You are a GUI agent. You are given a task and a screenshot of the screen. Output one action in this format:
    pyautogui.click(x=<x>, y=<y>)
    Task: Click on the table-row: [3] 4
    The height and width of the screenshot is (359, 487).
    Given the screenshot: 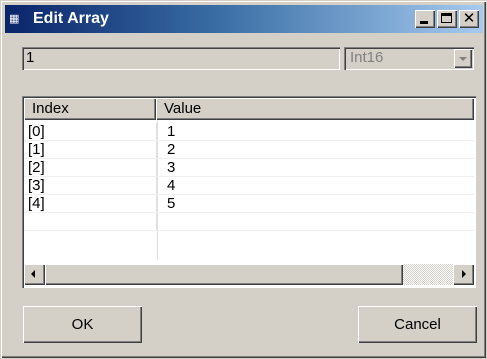 What is the action you would take?
    pyautogui.click(x=249, y=186)
    